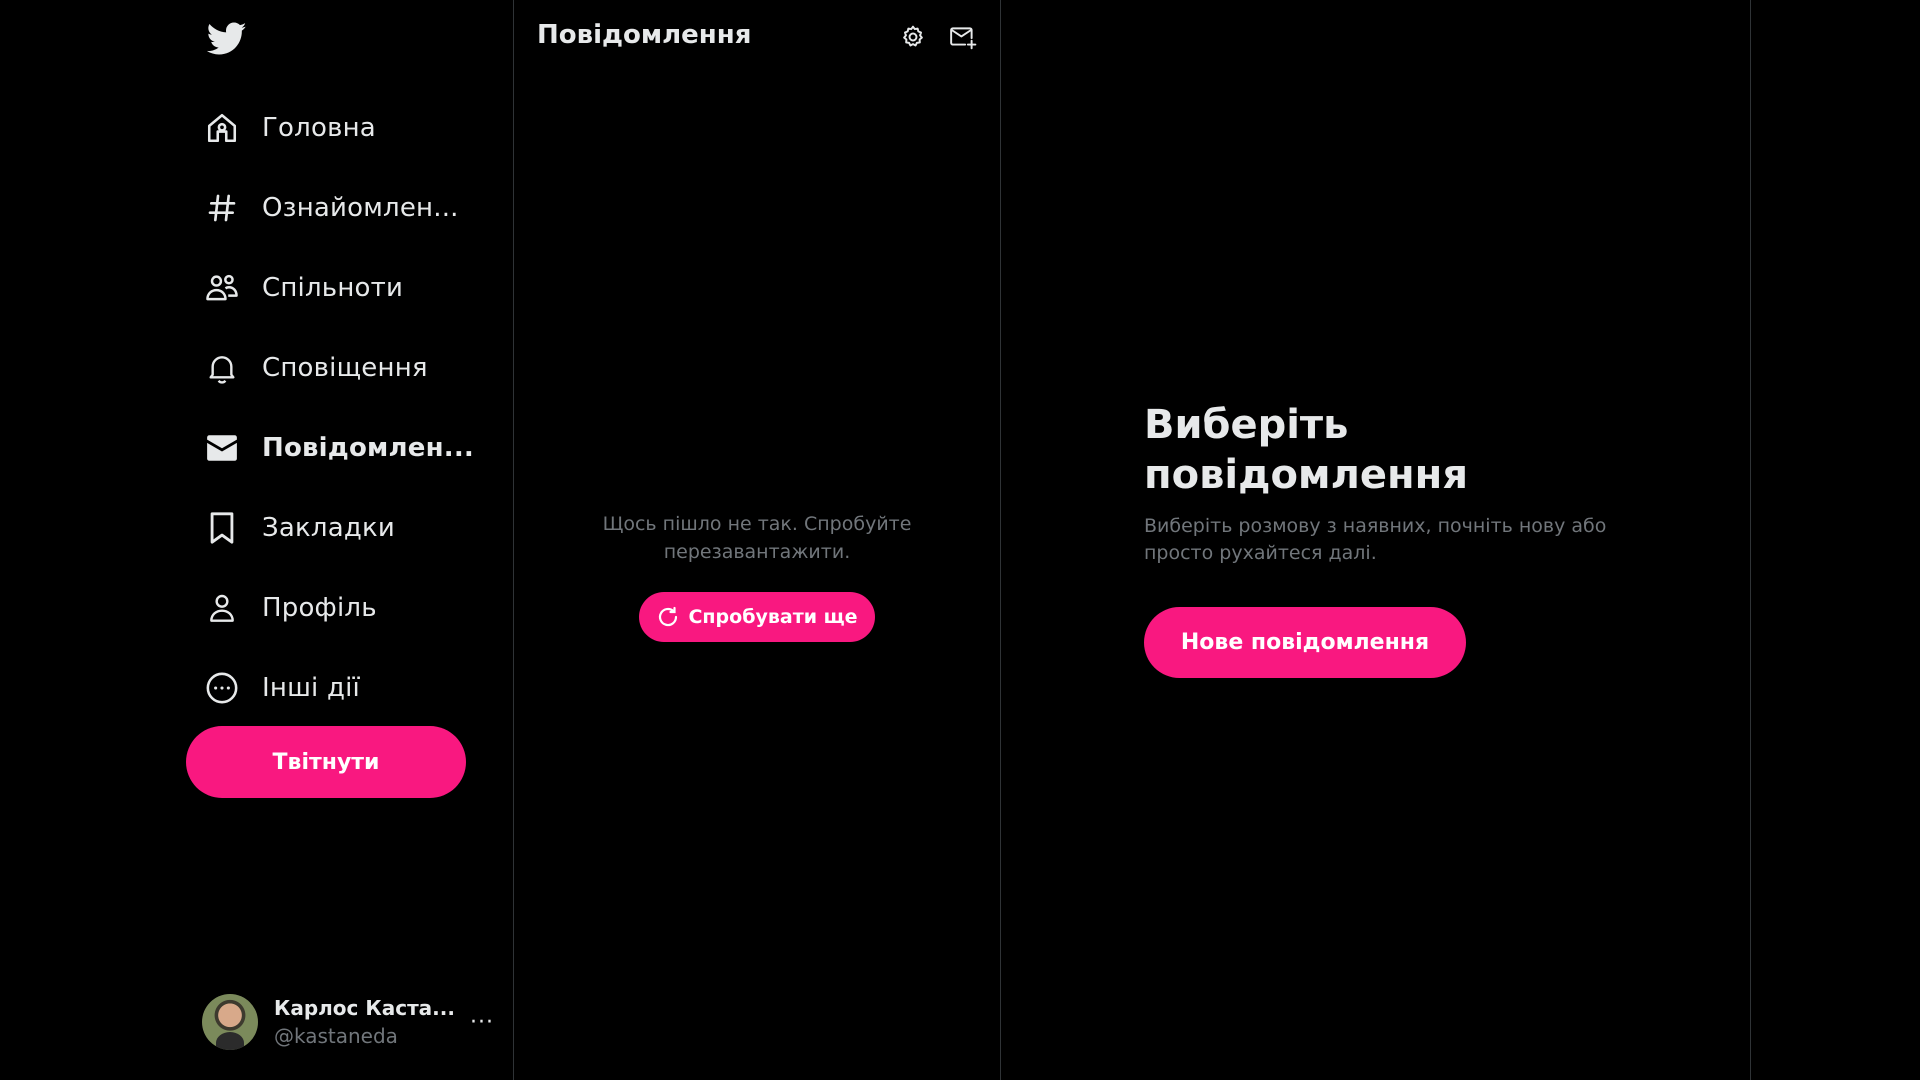 The width and height of the screenshot is (1920, 1080). What do you see at coordinates (222, 288) in the screenshot?
I see `communities-icon` at bounding box center [222, 288].